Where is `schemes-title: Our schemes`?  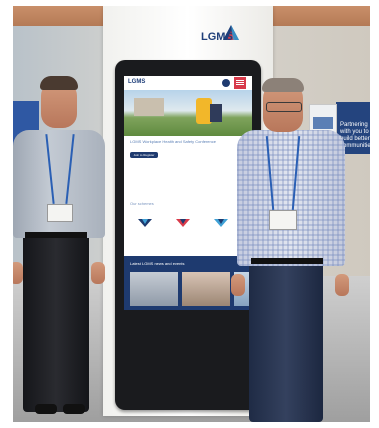 schemes-title: Our schemes is located at coordinates (142, 203).